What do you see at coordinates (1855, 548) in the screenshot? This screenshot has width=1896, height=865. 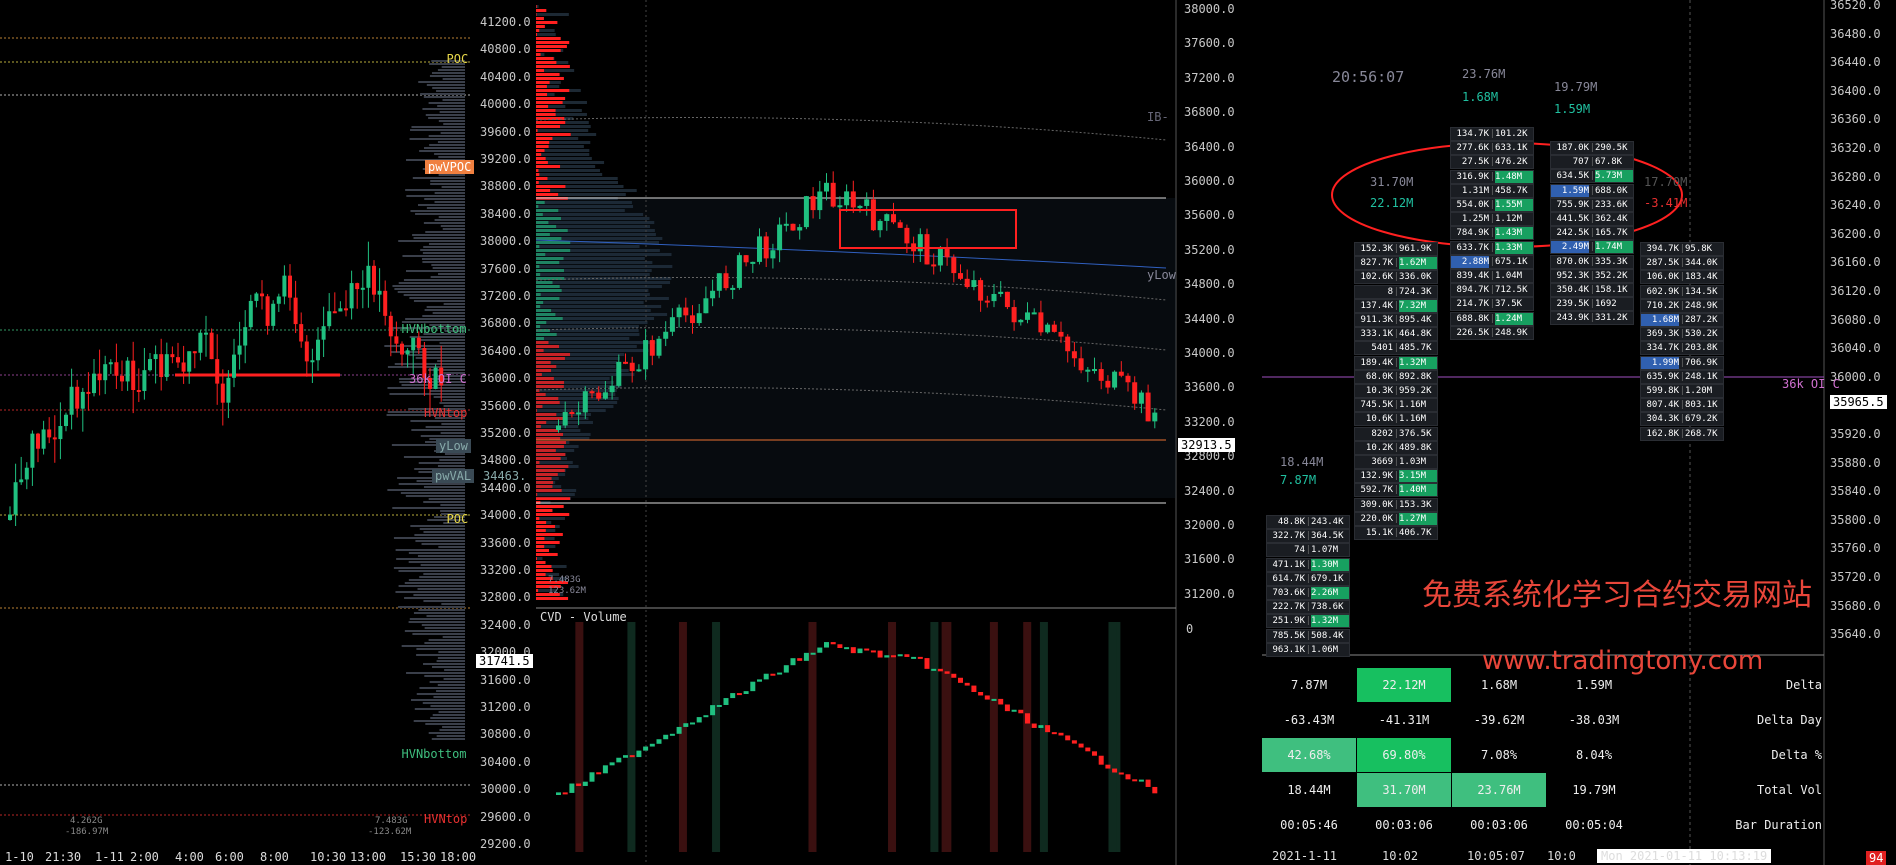 I see `fp-price-tick: 35760.0` at bounding box center [1855, 548].